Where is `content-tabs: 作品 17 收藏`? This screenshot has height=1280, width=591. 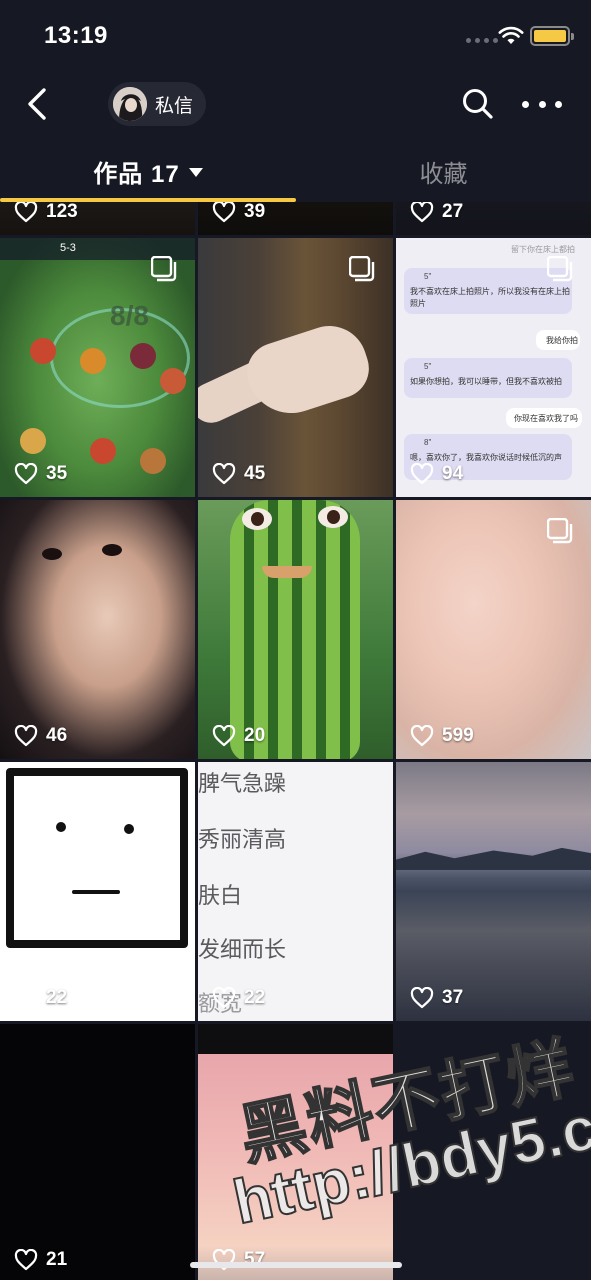 content-tabs: 作品 17 收藏 is located at coordinates (295, 171).